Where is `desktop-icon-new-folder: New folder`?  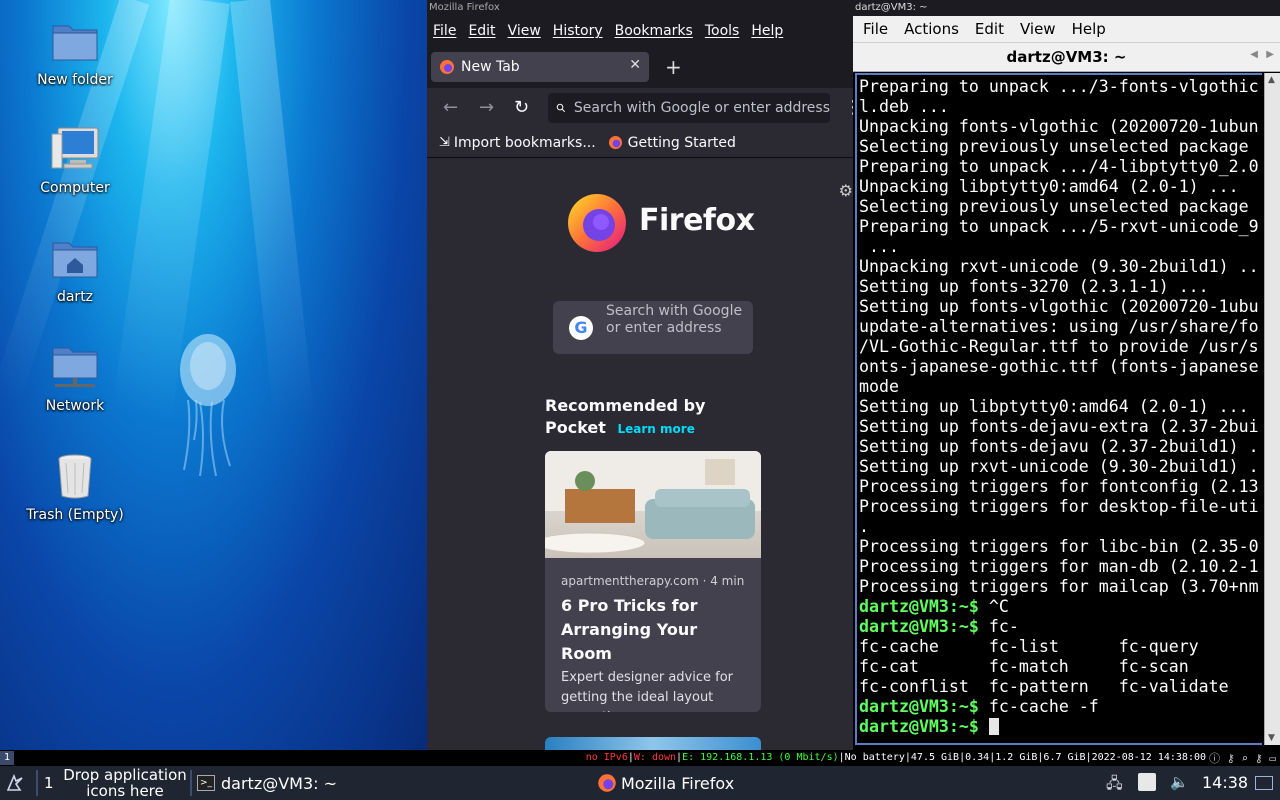
desktop-icon-new-folder: New folder is located at coordinates (75, 53).